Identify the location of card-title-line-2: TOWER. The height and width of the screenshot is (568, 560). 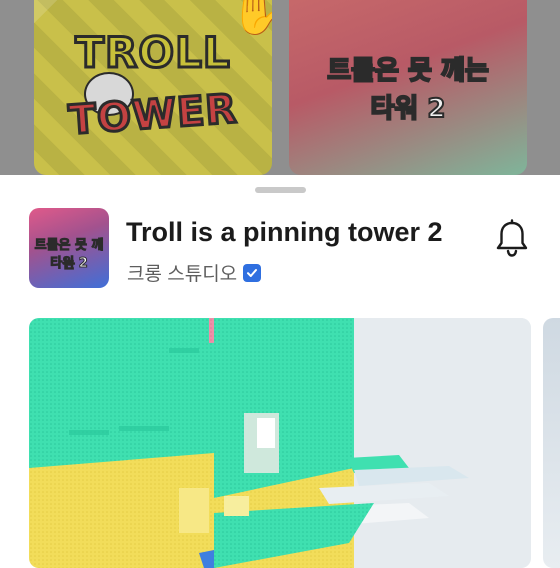
(153, 115).